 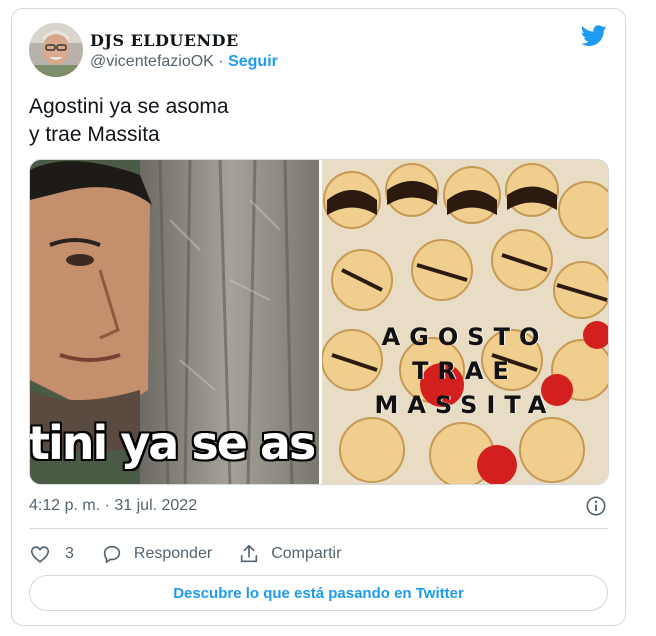 I want to click on handle-row: @vicentefazioOK · Seguir, so click(x=184, y=62).